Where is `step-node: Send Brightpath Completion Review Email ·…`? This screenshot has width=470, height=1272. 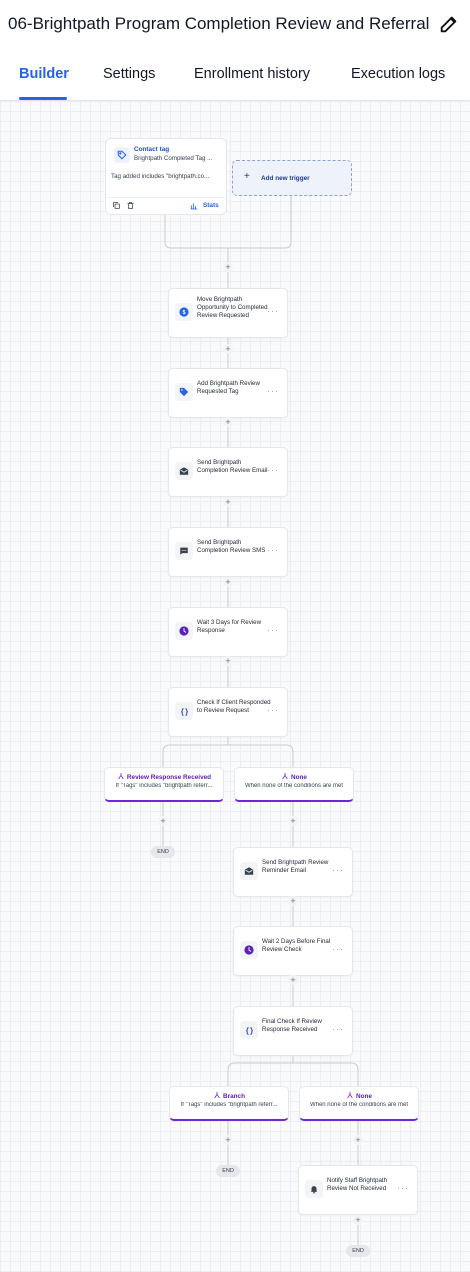 step-node: Send Brightpath Completion Review Email ·… is located at coordinates (228, 472).